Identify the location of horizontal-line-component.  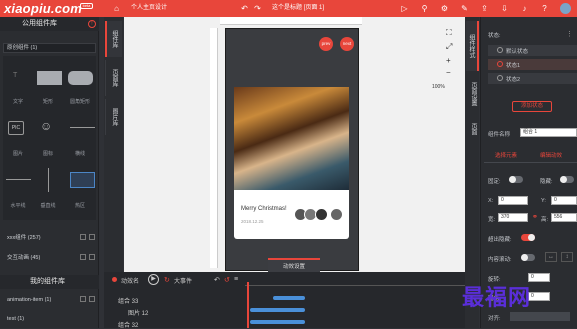
(18, 179).